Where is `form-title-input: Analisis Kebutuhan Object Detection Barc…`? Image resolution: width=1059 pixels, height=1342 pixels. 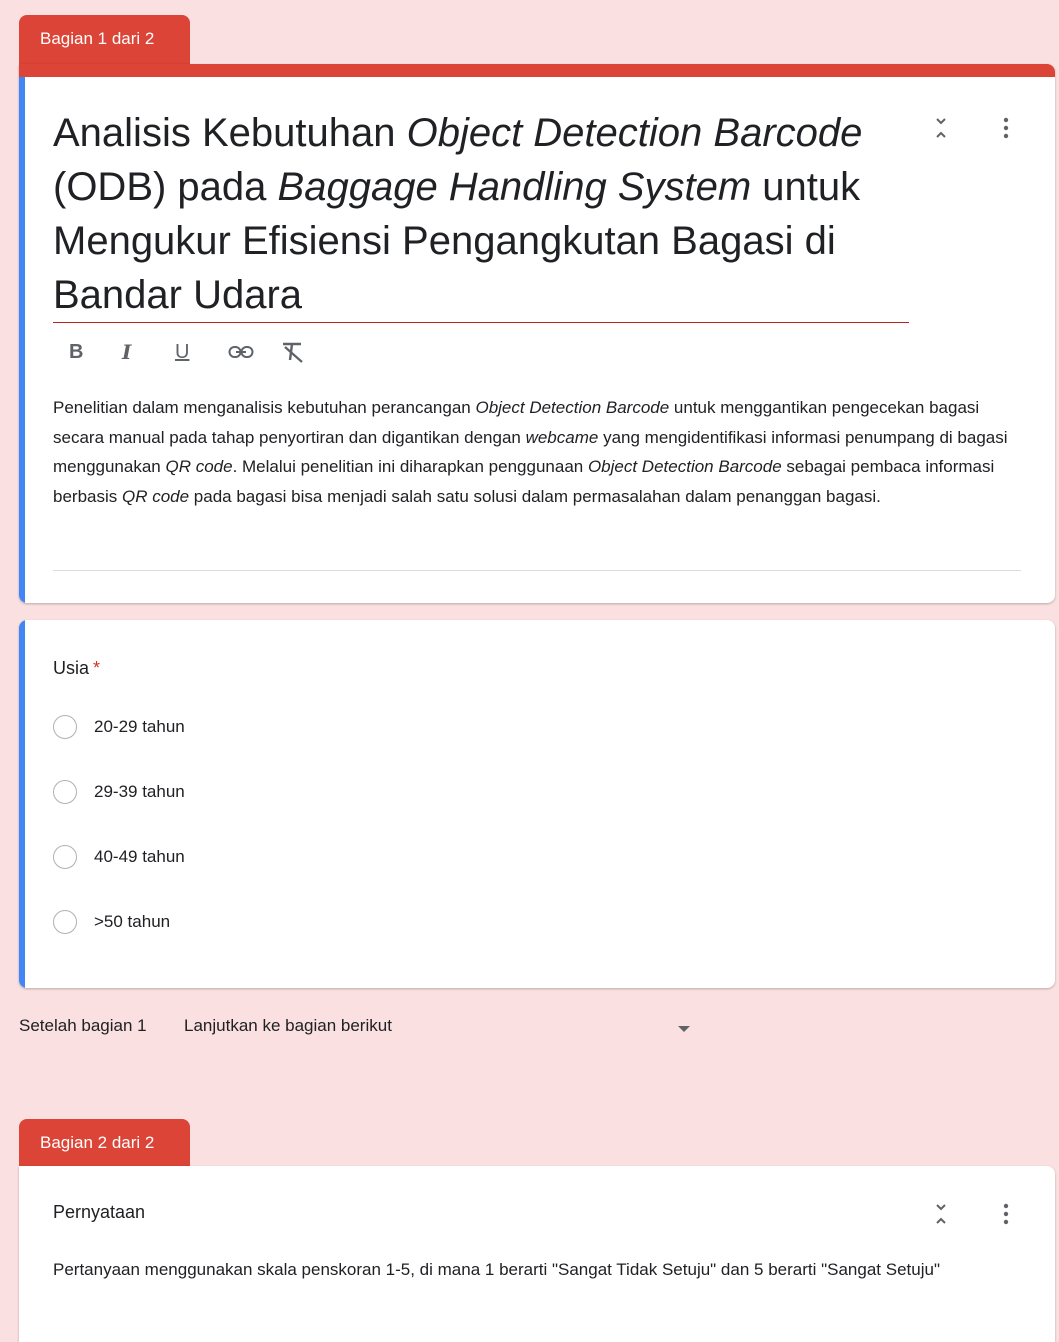 form-title-input: Analisis Kebutuhan Object Detection Barc… is located at coordinates (481, 214).